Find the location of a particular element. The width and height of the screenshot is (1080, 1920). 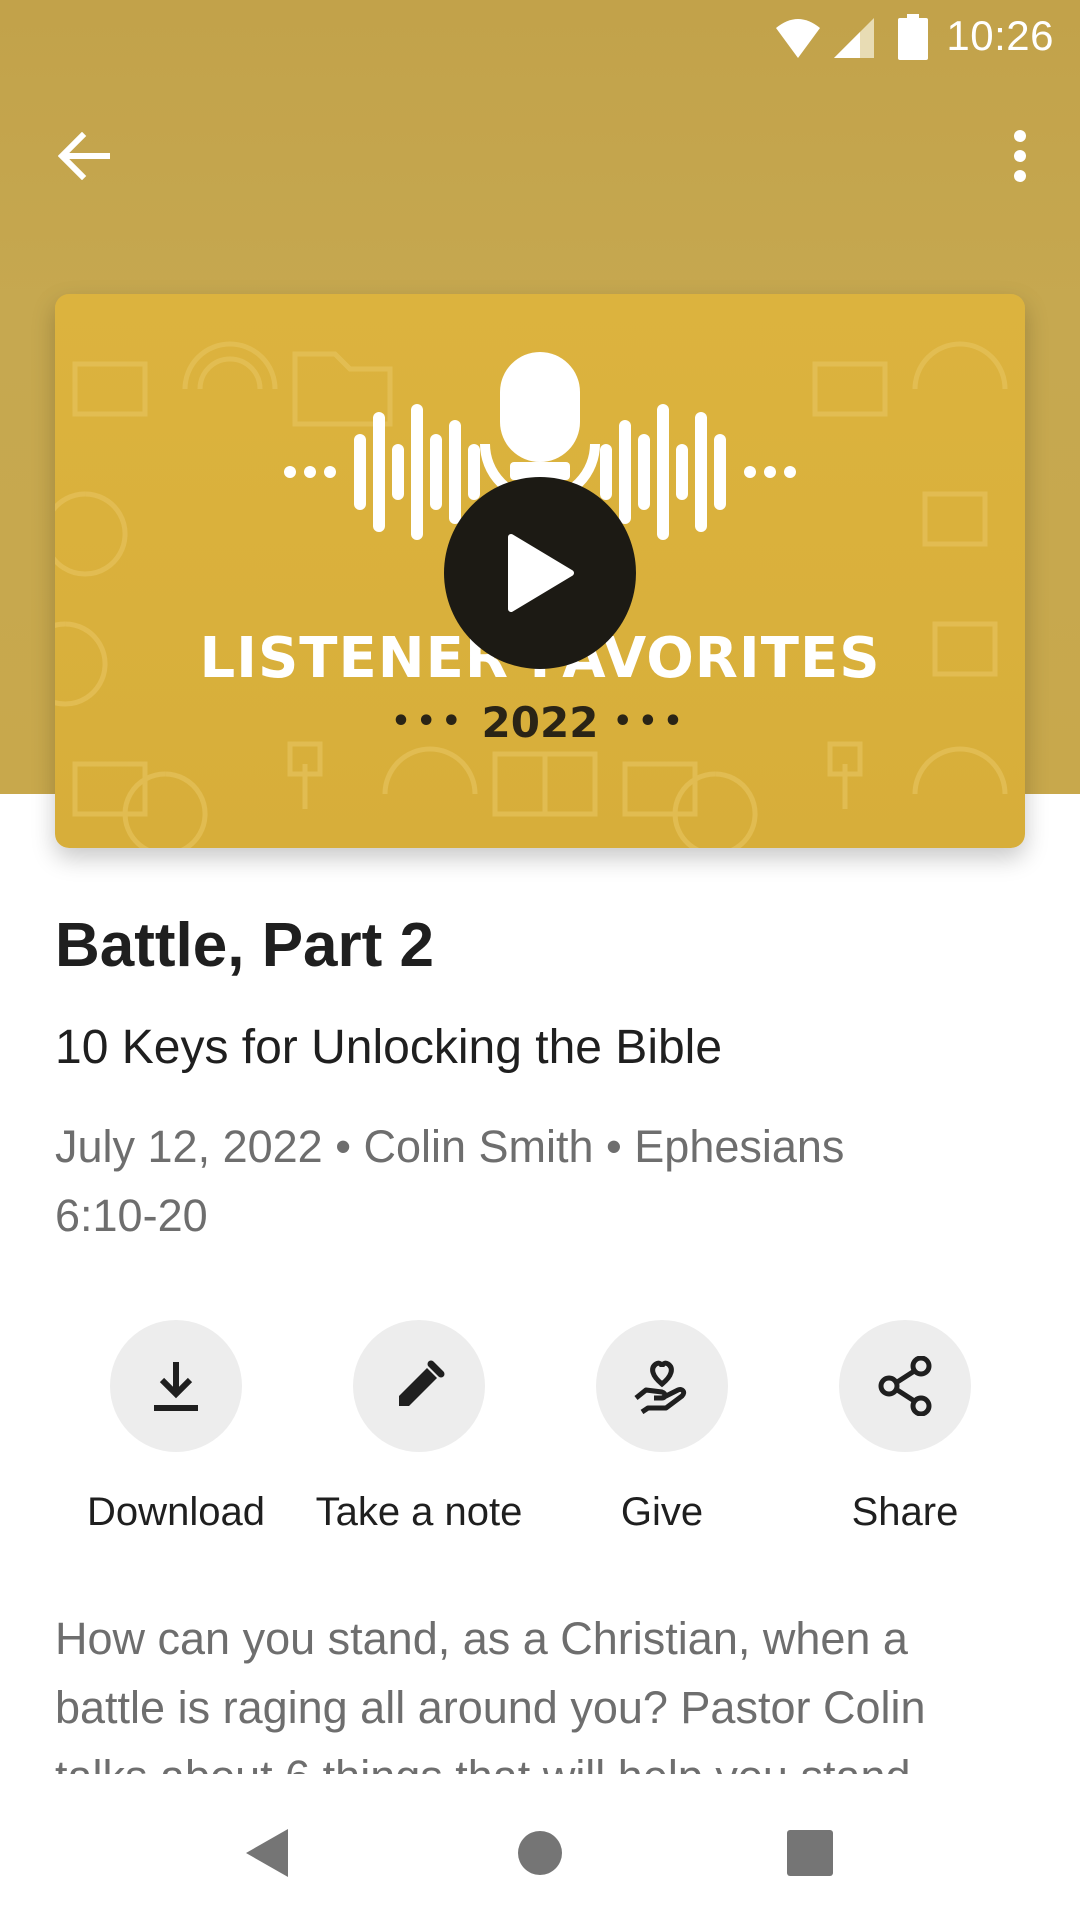

hand-heart-icon is located at coordinates (660, 1387).